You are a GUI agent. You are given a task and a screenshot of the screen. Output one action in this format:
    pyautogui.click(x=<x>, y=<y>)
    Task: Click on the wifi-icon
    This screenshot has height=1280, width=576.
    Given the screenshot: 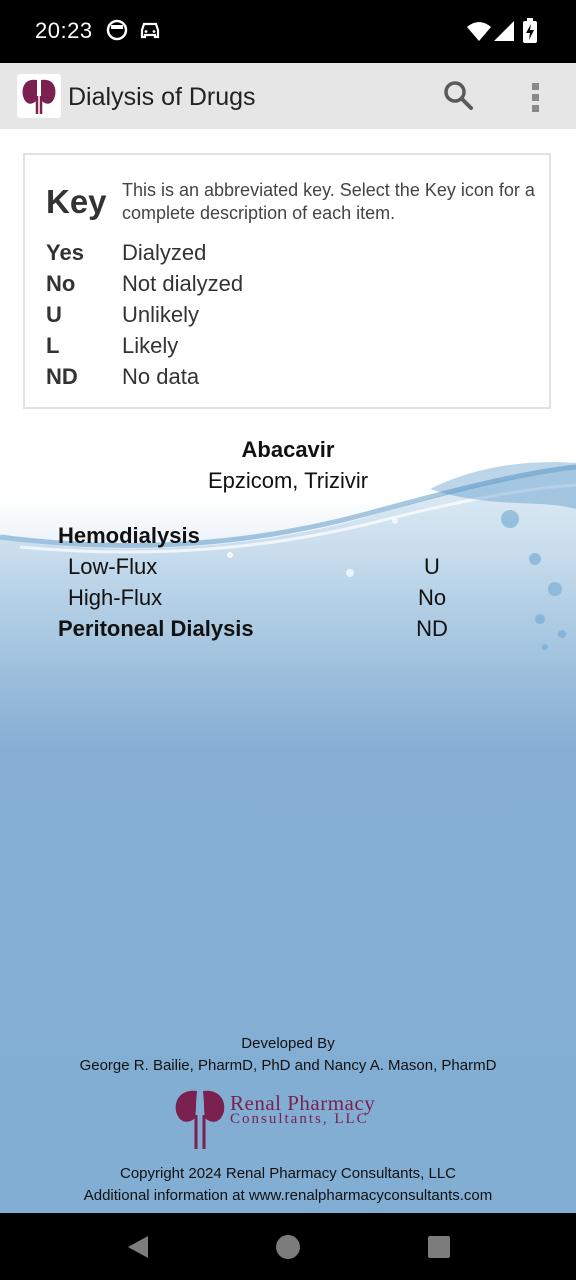 What is the action you would take?
    pyautogui.click(x=479, y=33)
    